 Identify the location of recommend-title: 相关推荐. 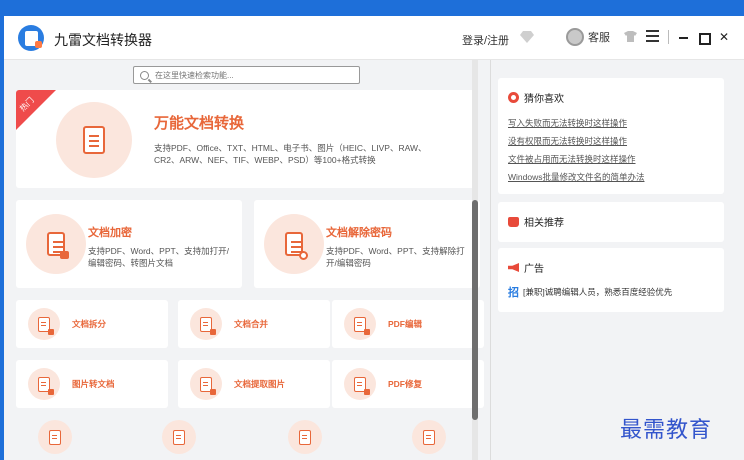
(544, 223).